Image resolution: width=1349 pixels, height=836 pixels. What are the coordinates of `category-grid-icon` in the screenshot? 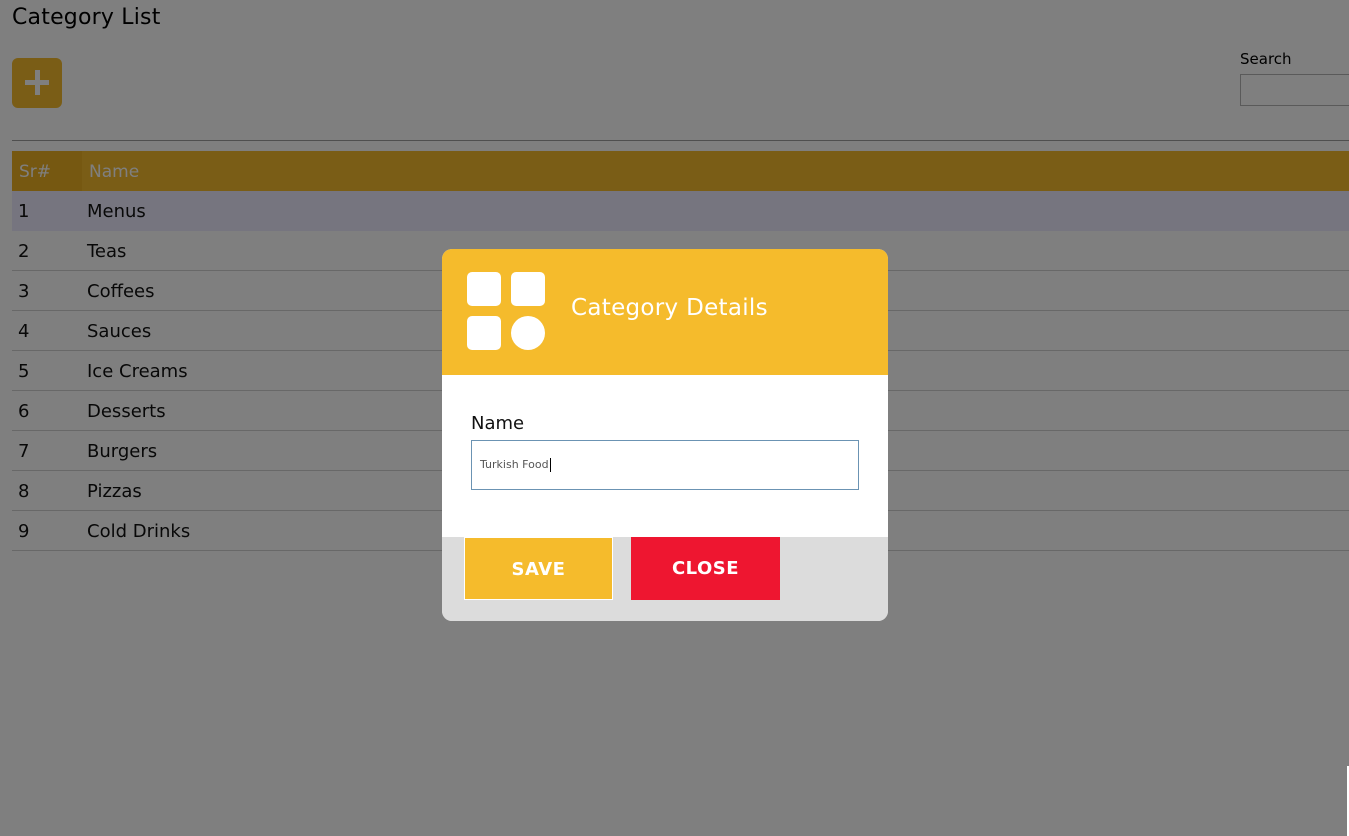 It's located at (507, 312).